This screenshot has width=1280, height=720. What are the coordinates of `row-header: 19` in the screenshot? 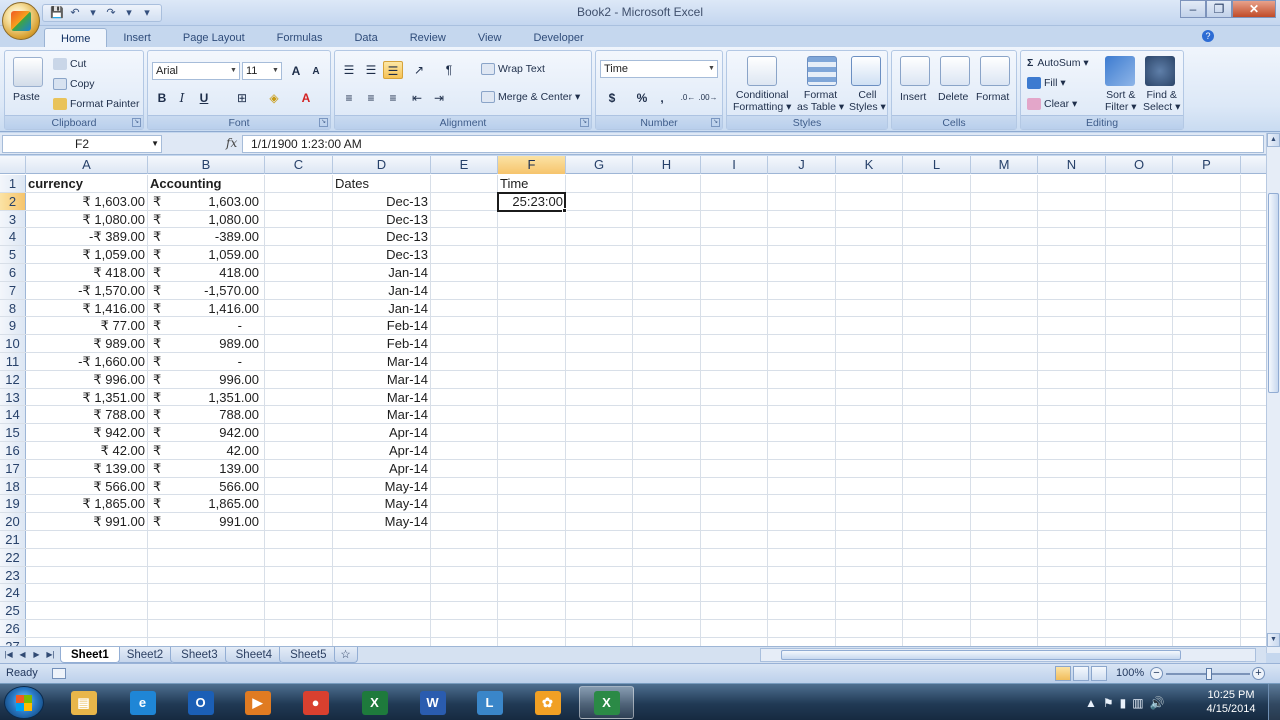 It's located at (13, 504).